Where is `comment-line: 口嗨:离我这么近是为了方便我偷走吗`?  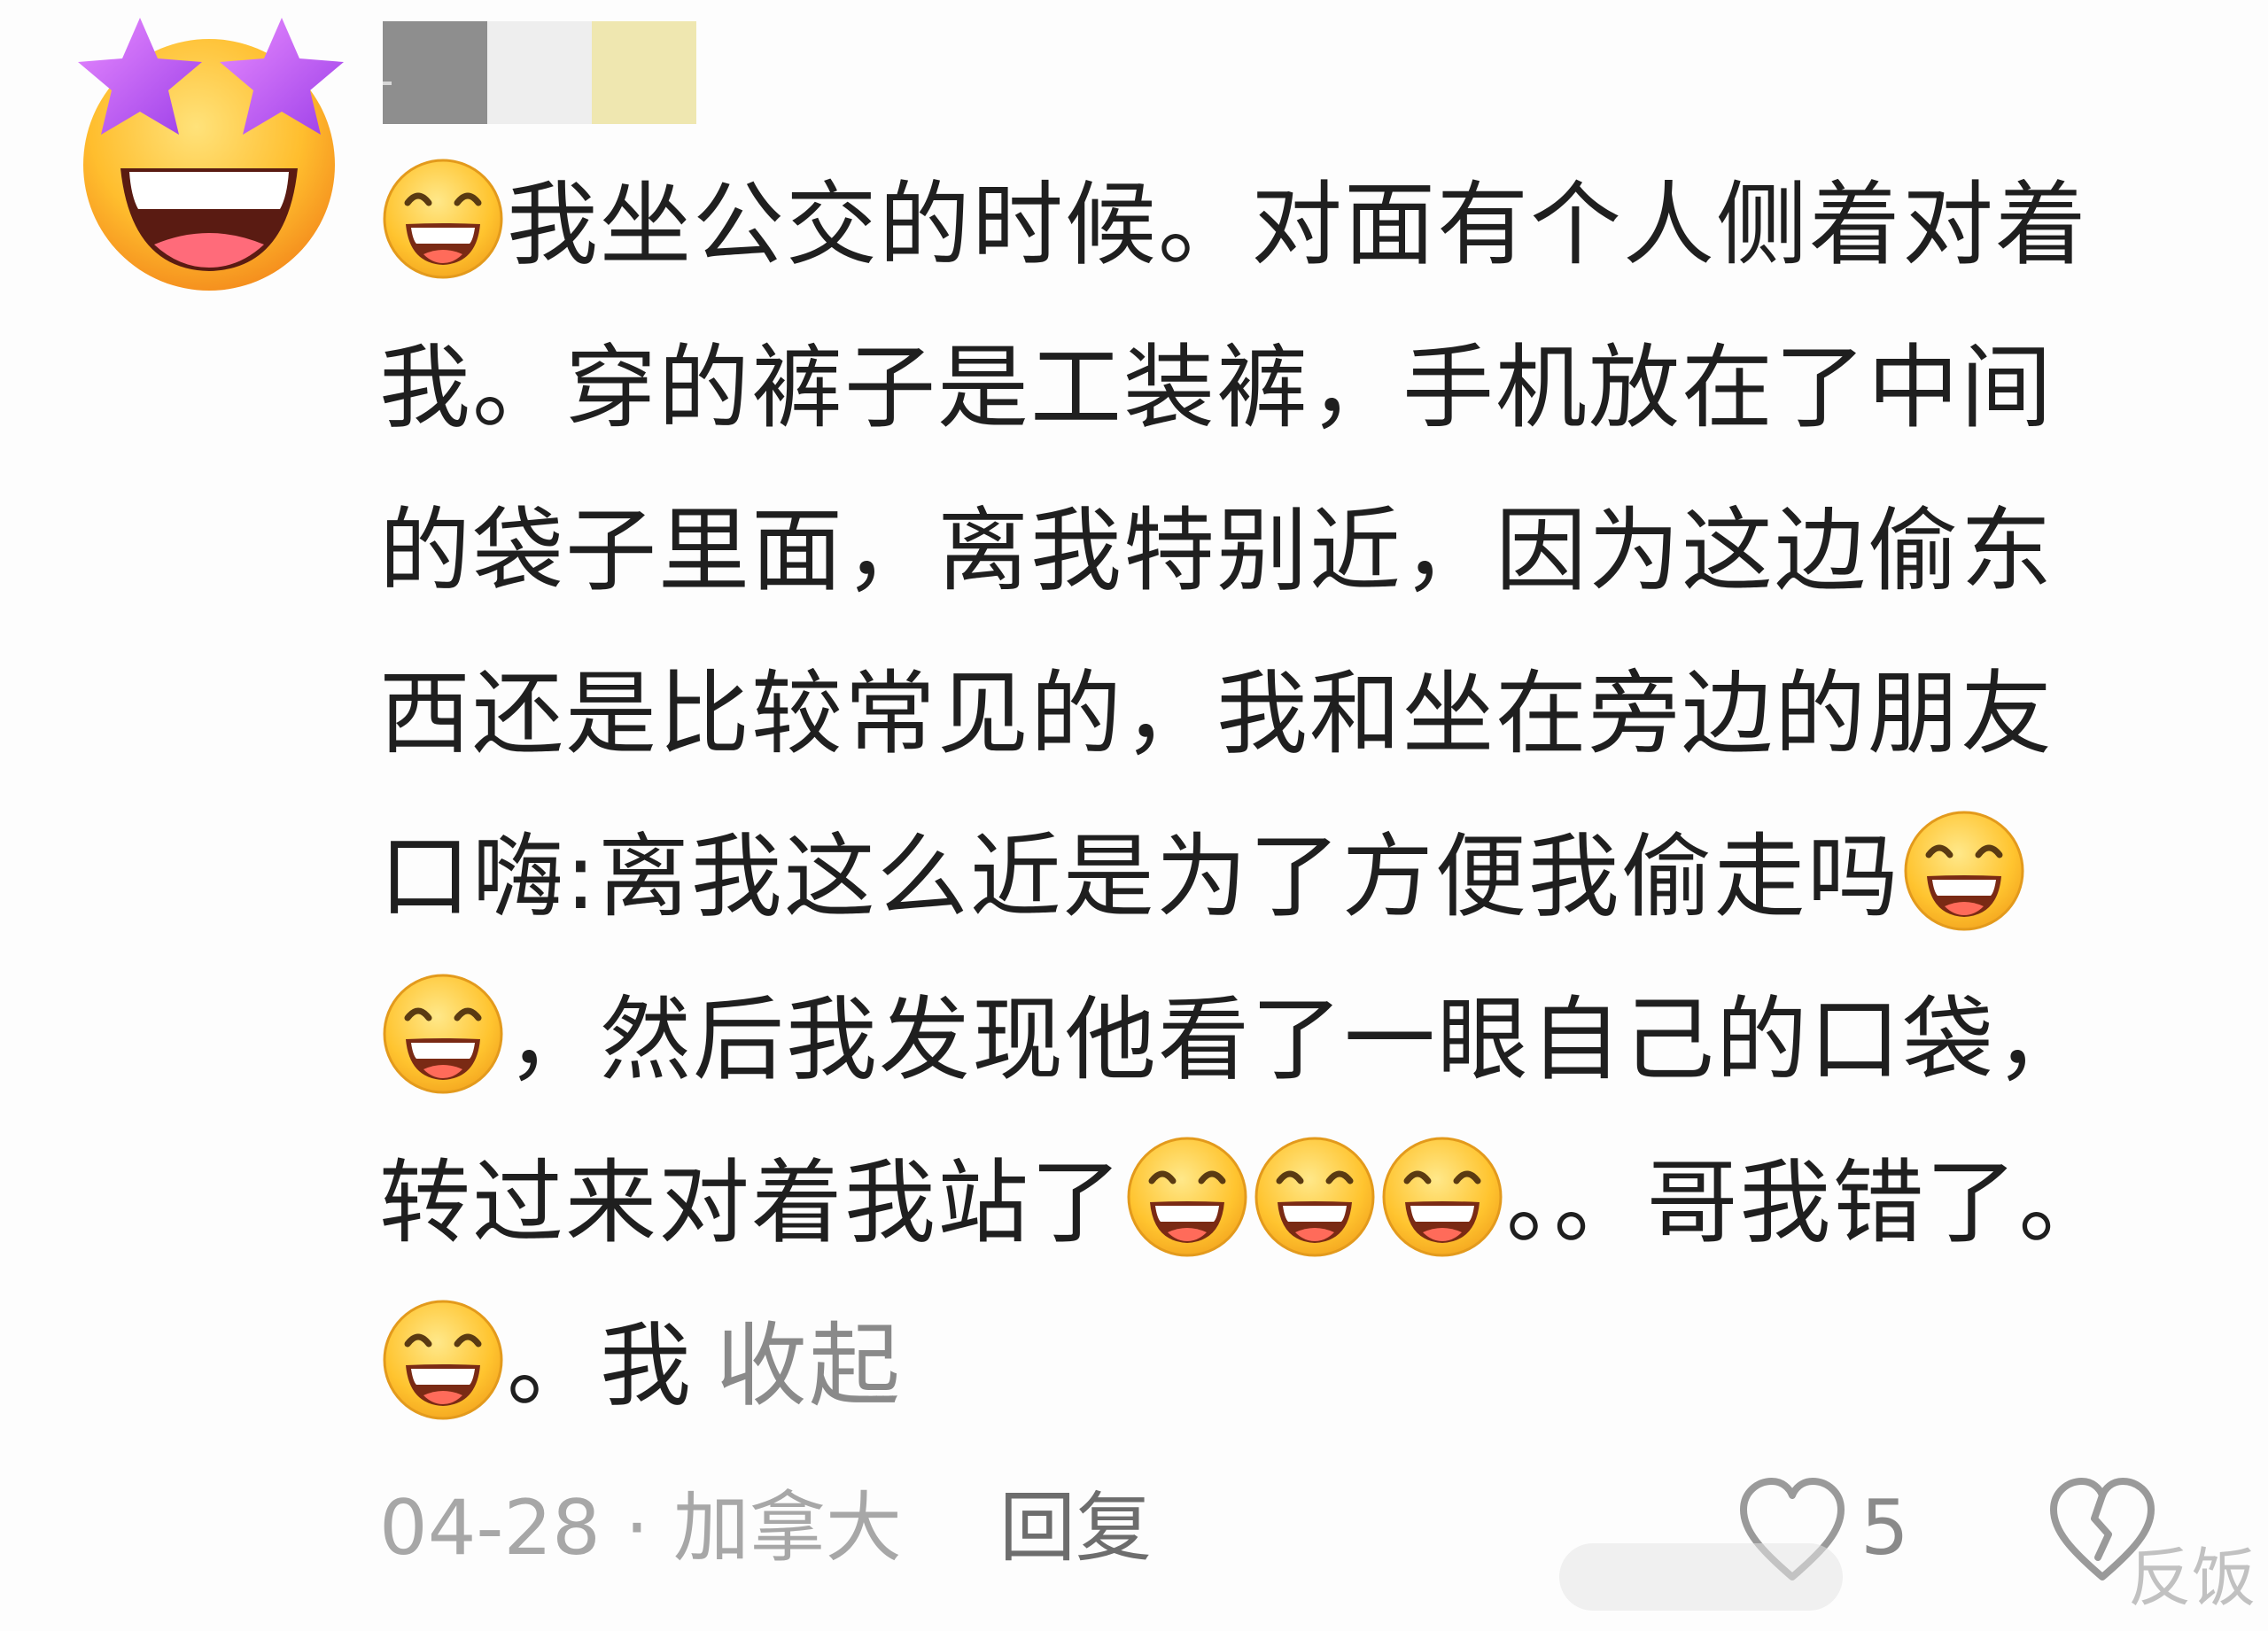
comment-line: 口嗨:离我这么近是为了方便我偷走吗 is located at coordinates (1274, 877).